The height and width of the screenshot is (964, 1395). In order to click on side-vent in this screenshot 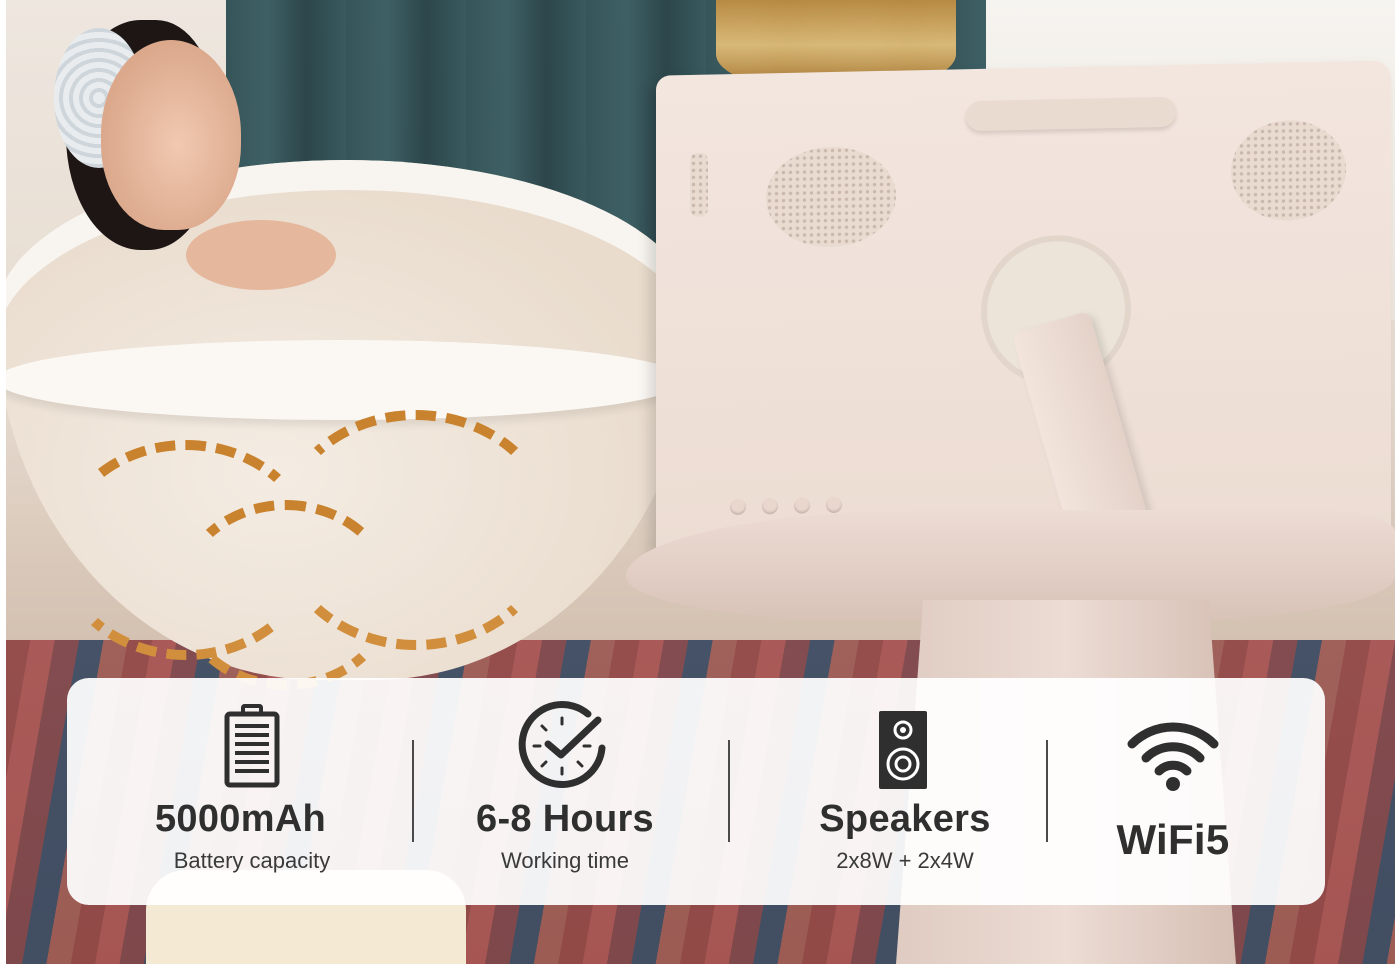, I will do `click(699, 184)`.